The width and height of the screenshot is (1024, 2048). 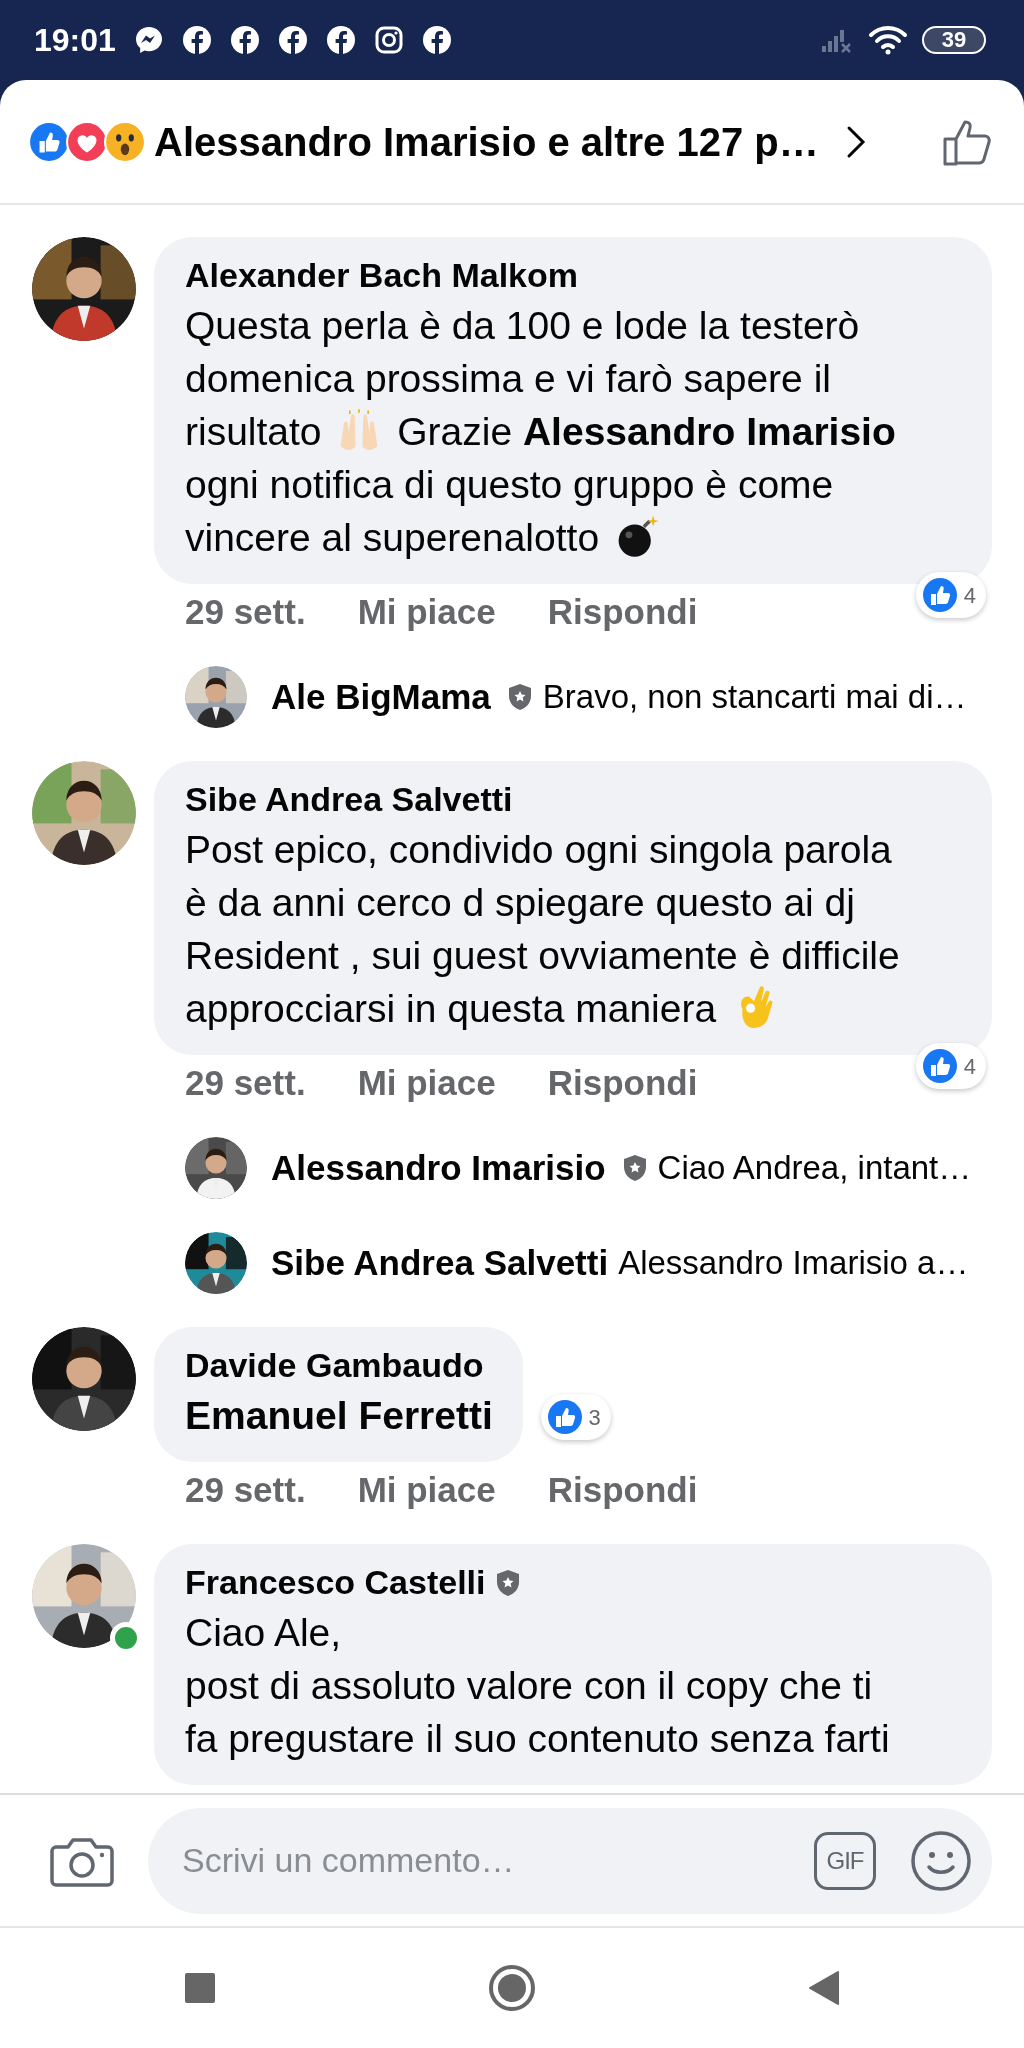 I want to click on comment-text: Ciao Ale,, so click(x=263, y=1632).